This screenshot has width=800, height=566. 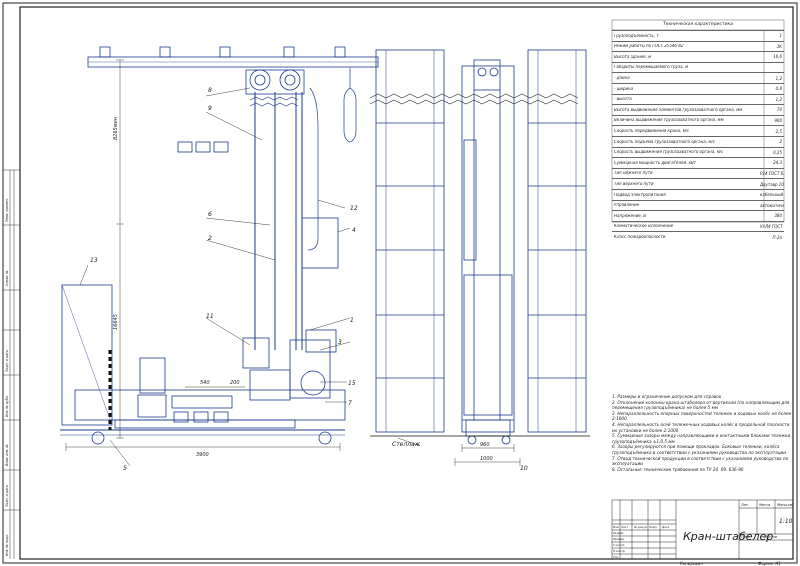 I want to click on stamp-sheet: Лист, so click(x=745, y=537).